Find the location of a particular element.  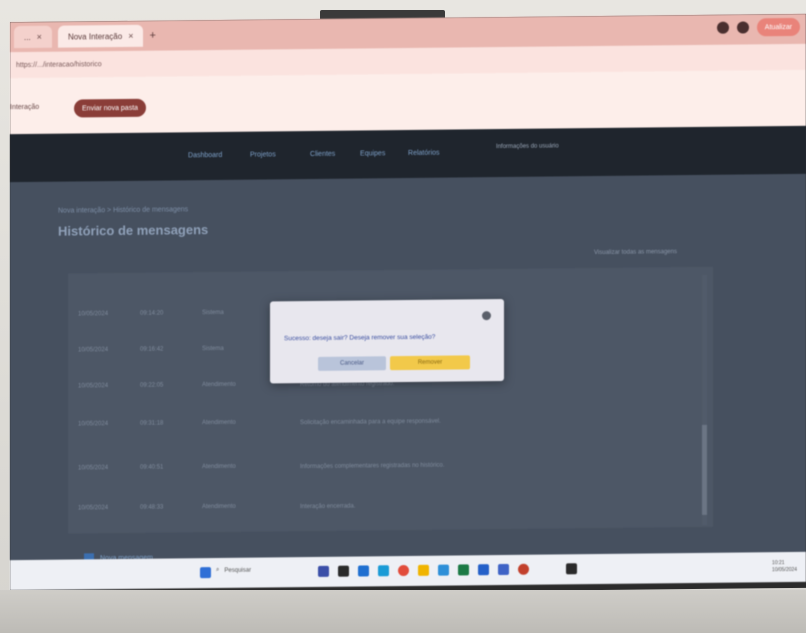

page-top-bar: Interação Enviar nova pasta is located at coordinates (408, 102).